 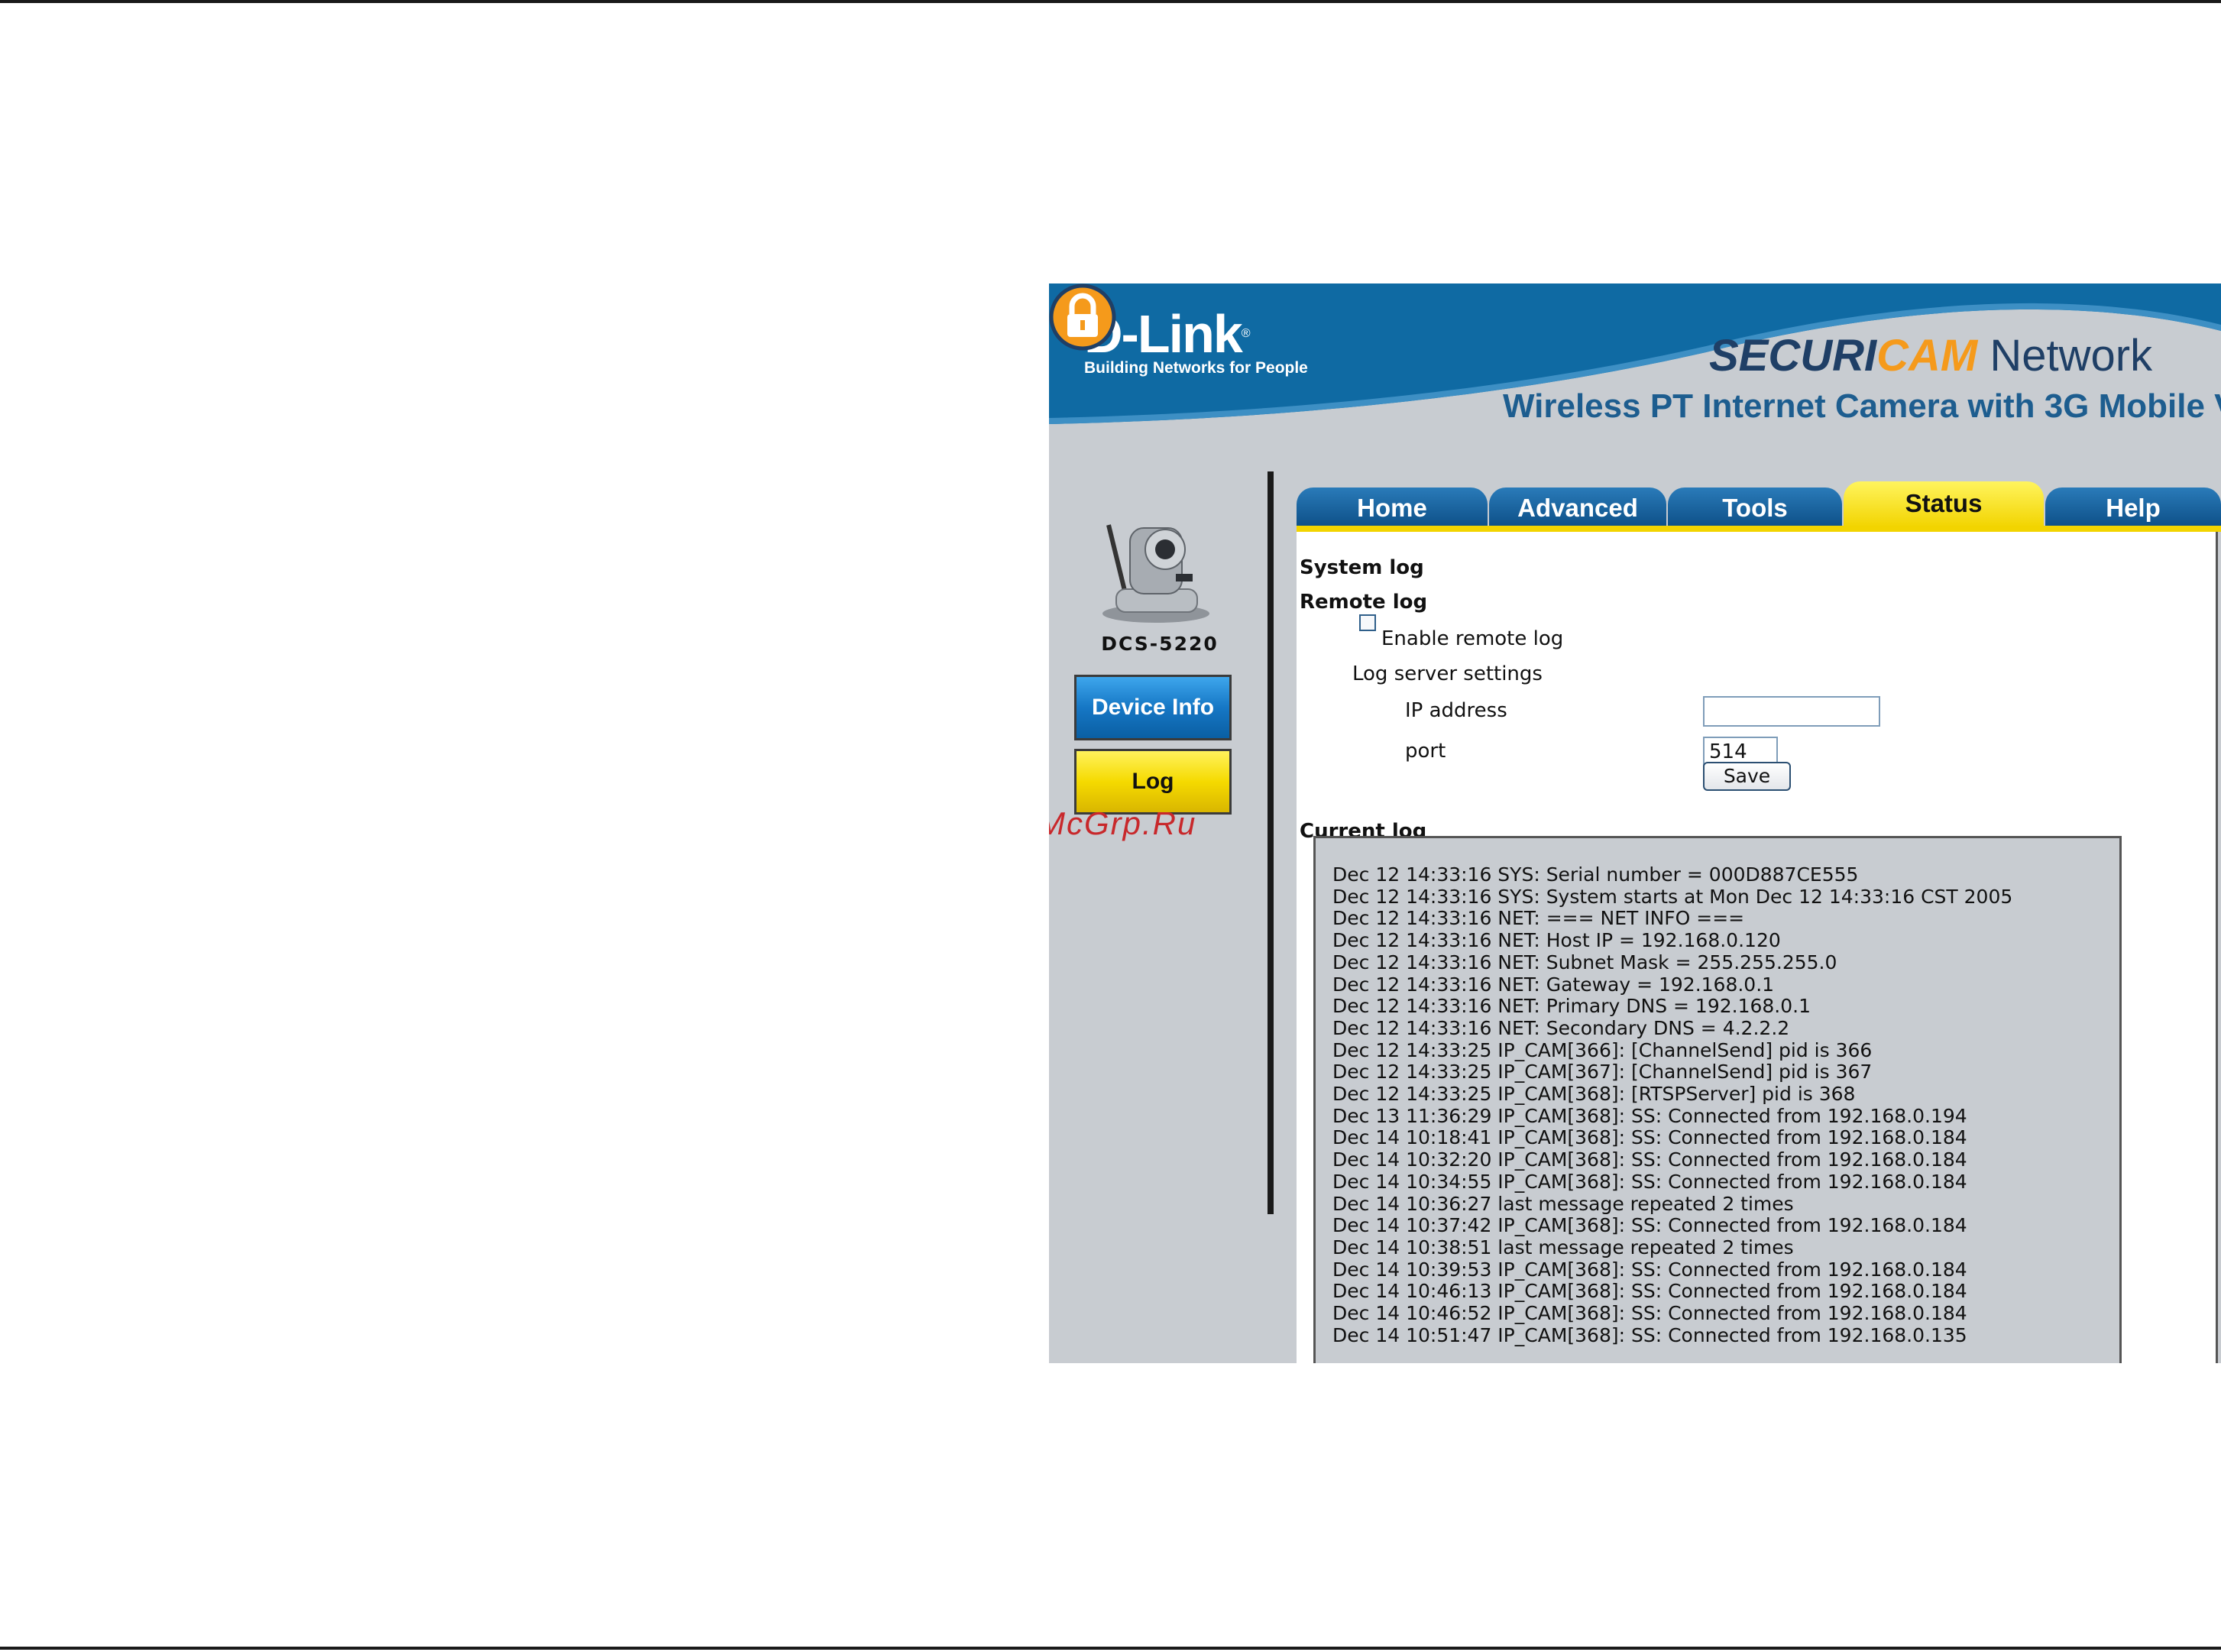 I want to click on model-label: DCS-5220, so click(x=1160, y=644).